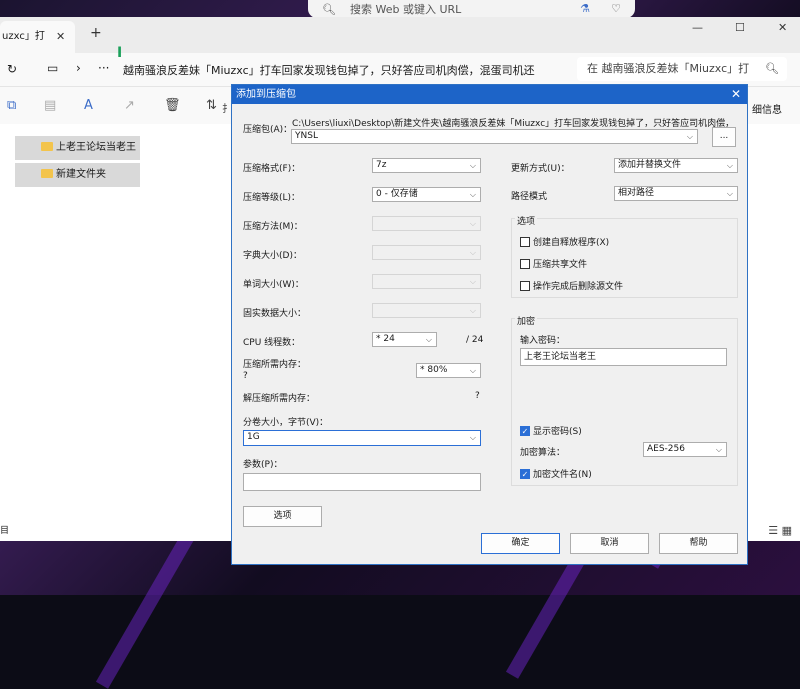 This screenshot has height=689, width=800. I want to click on level-value: 0 - 仅存储, so click(397, 194).